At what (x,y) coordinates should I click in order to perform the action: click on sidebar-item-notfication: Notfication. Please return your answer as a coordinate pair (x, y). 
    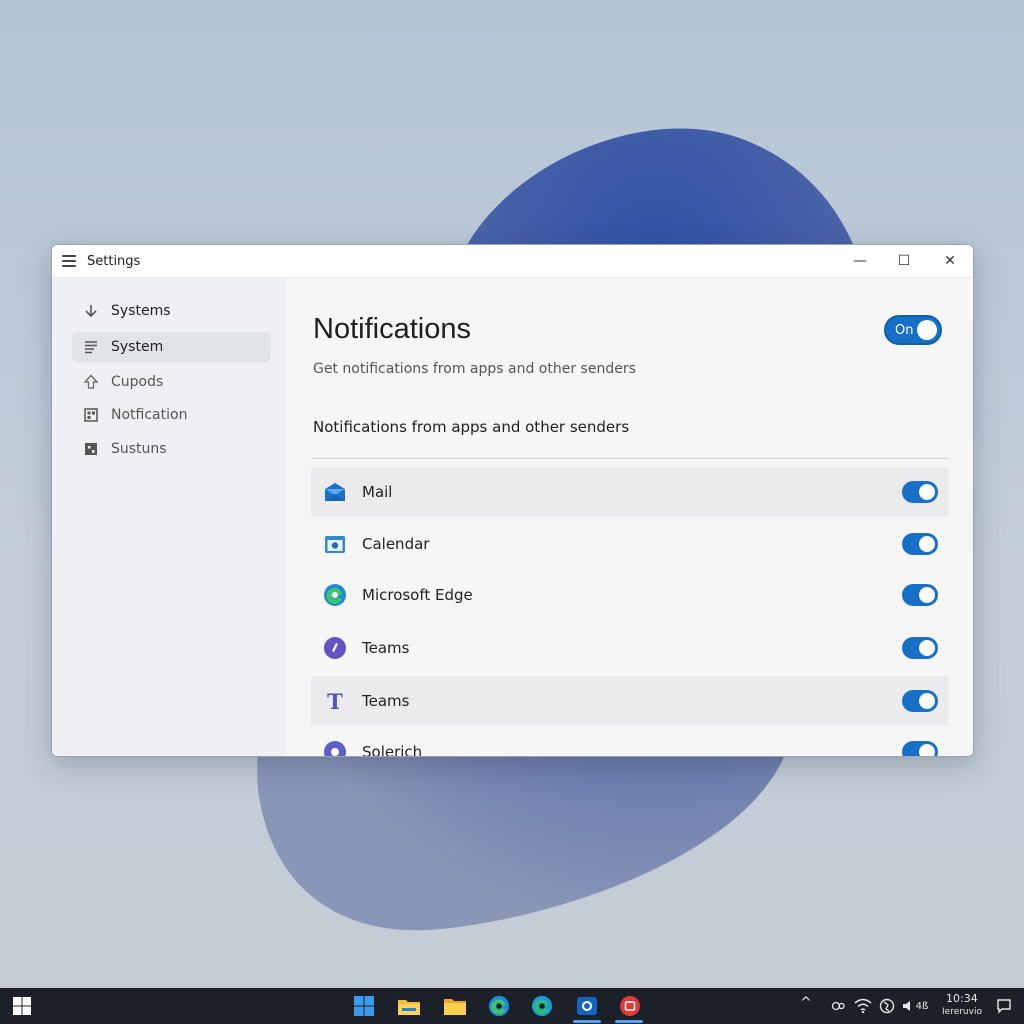
    Looking at the image, I should click on (171, 415).